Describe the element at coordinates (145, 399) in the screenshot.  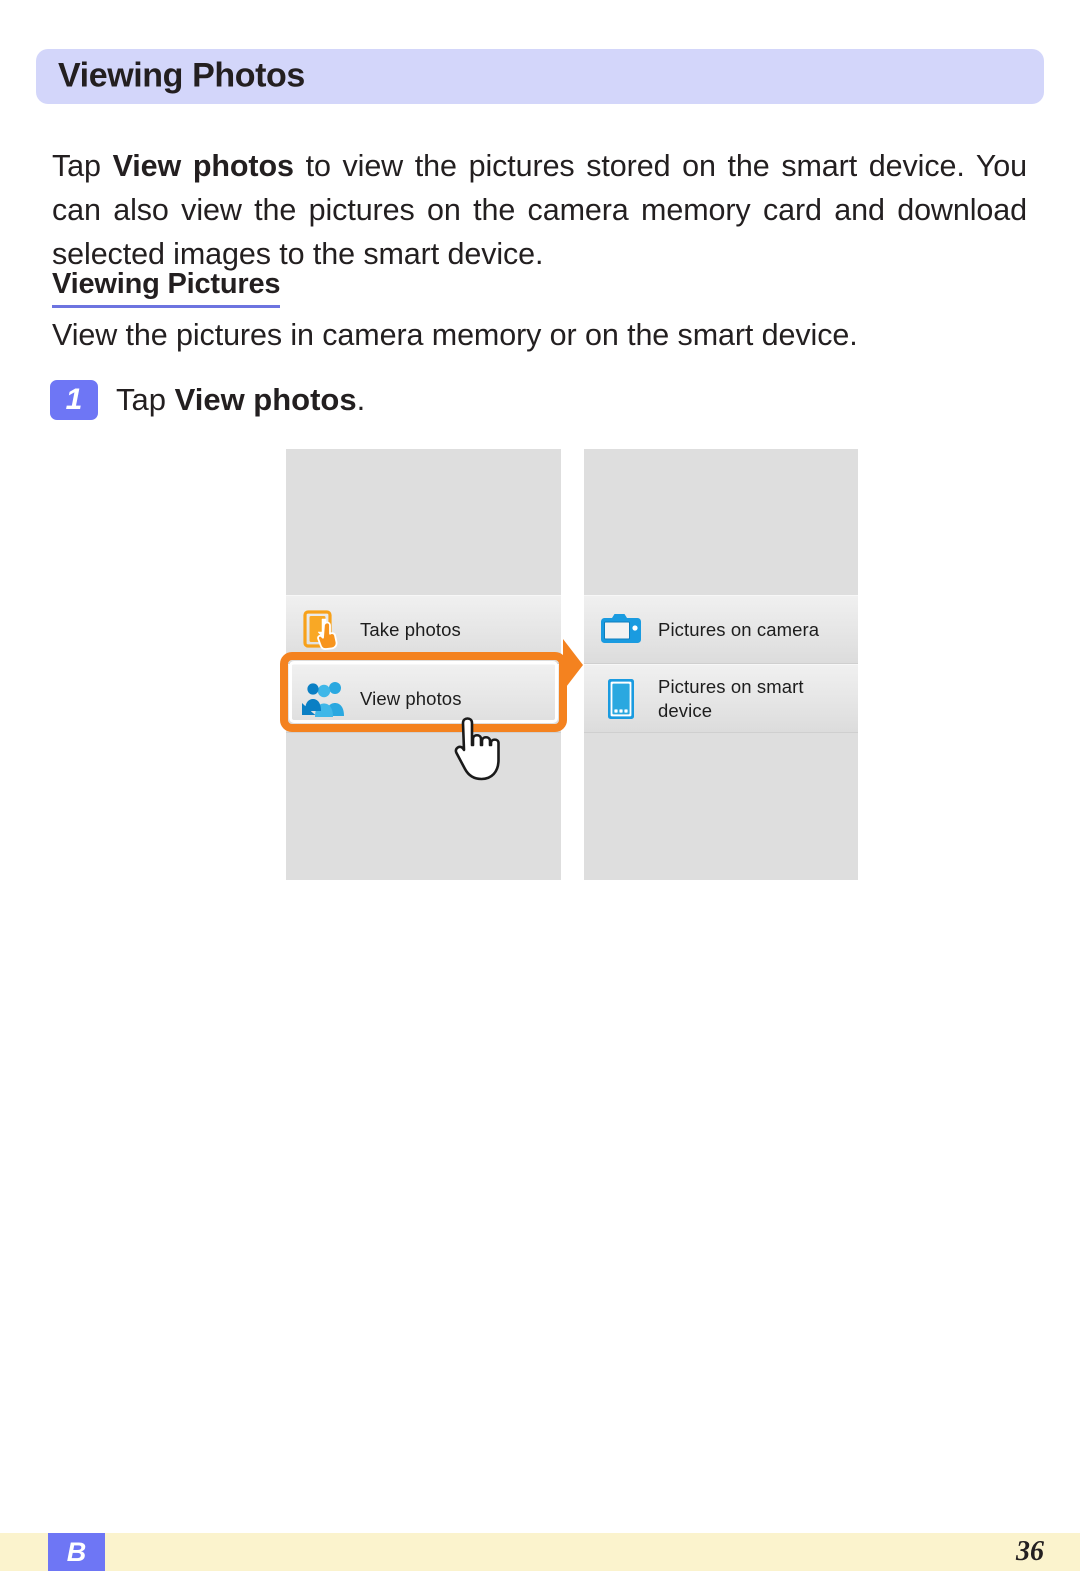
I see `step-lead: Tap` at that location.